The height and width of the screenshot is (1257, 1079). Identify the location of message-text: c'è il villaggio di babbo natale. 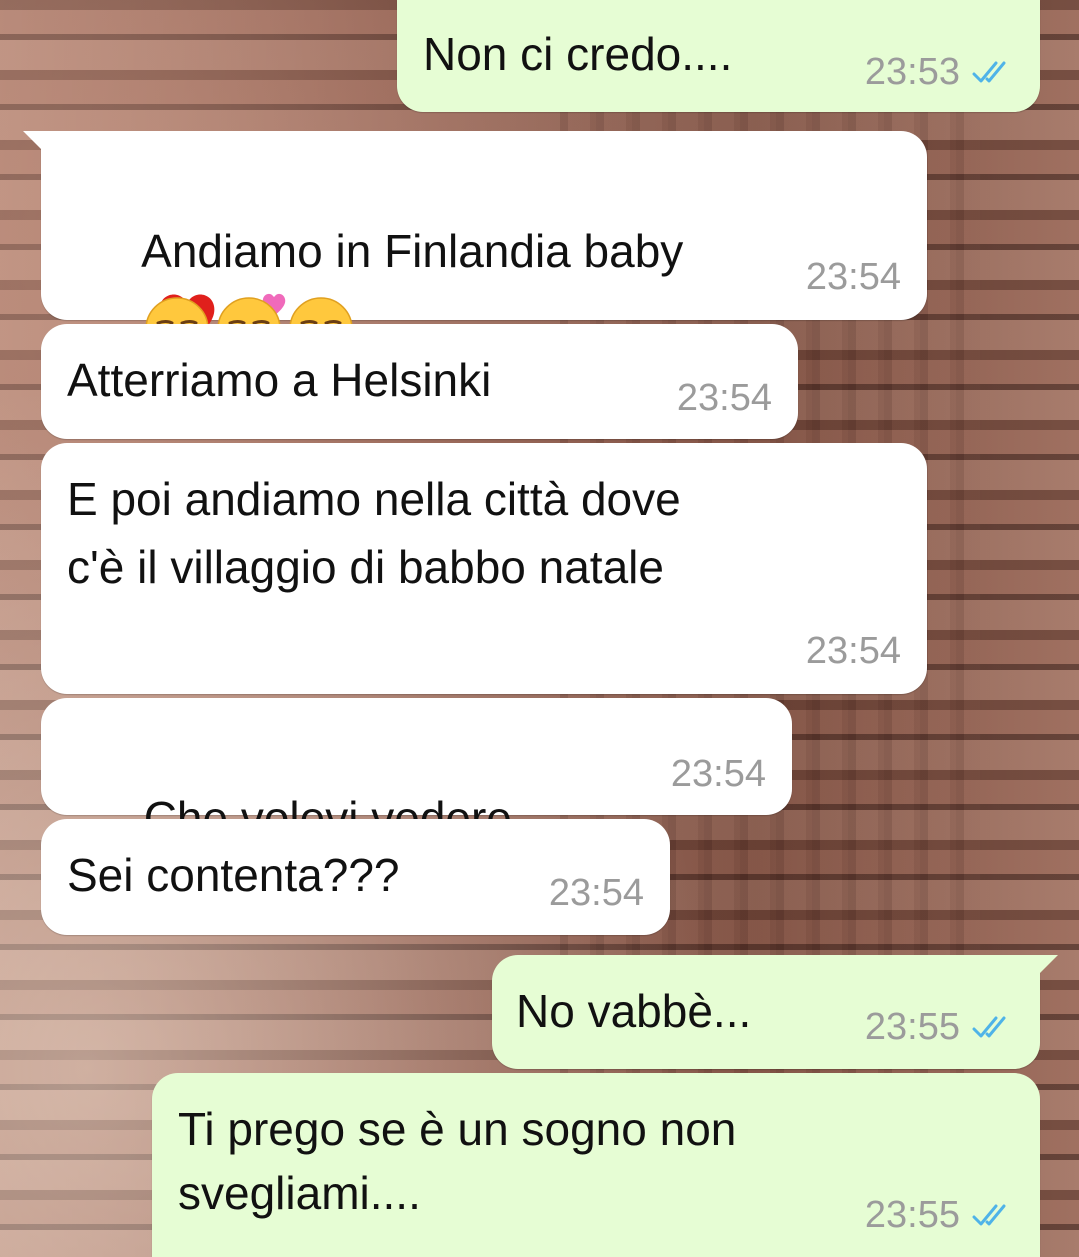
(365, 567).